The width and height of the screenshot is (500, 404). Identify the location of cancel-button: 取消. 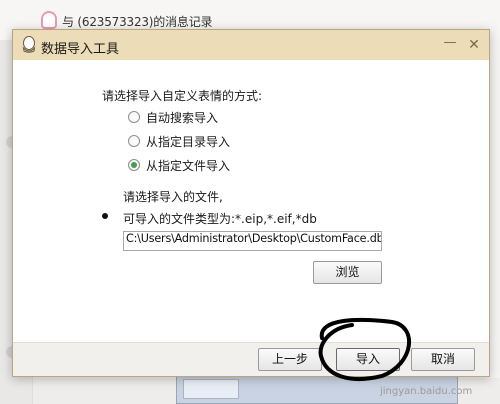
(443, 359).